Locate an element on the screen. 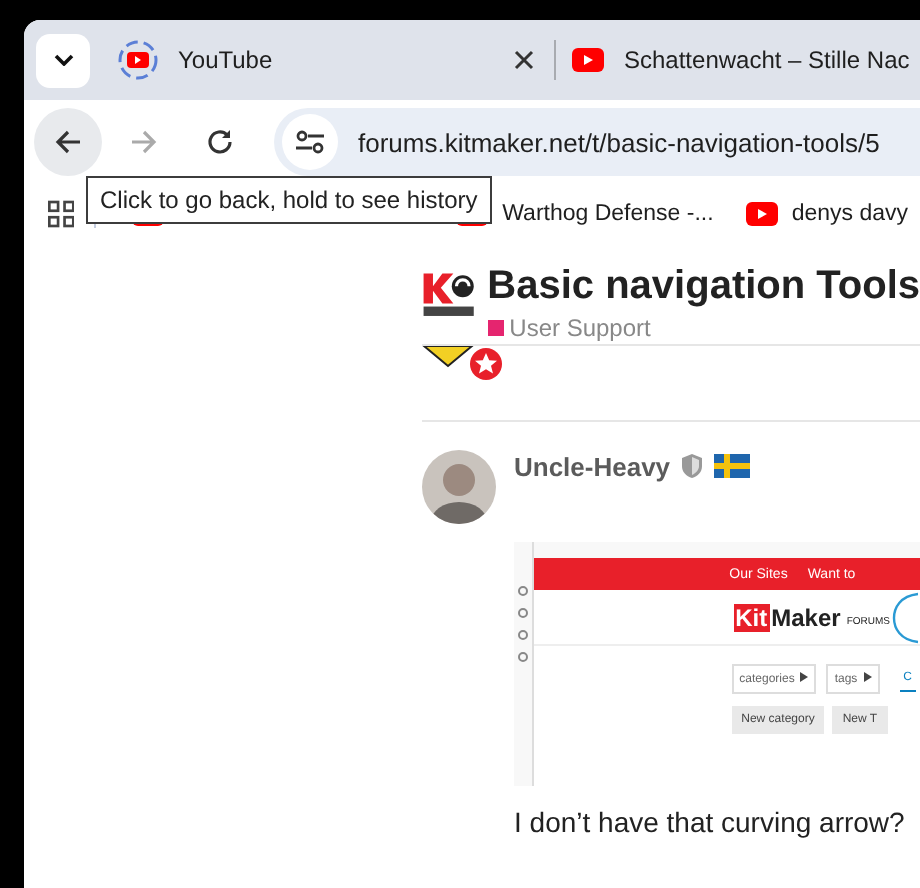  browser-tab: YouTube is located at coordinates (328, 60).